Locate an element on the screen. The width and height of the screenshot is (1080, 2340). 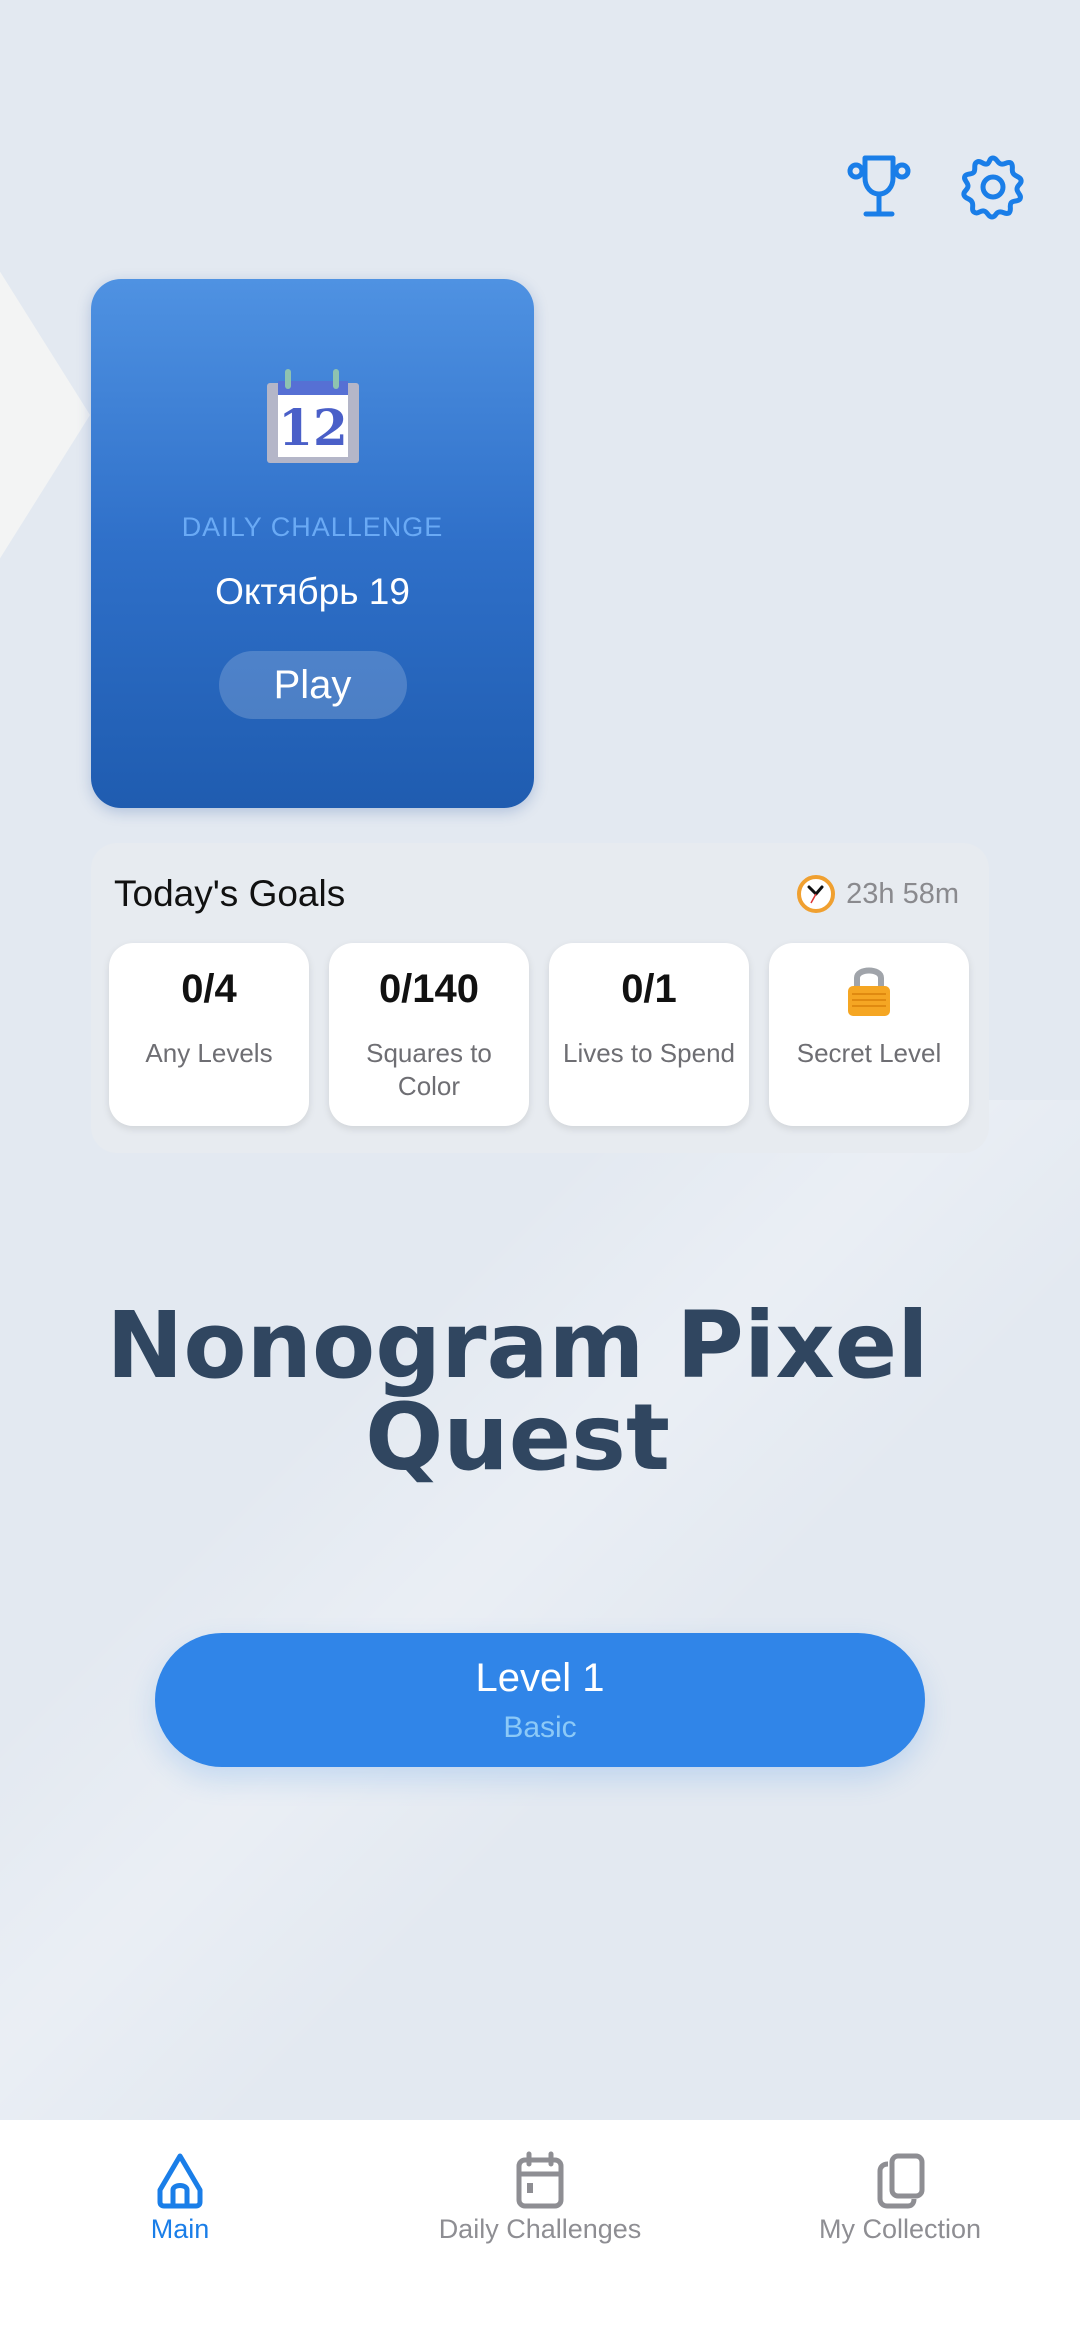
level-subtitle: Basic is located at coordinates (540, 1727).